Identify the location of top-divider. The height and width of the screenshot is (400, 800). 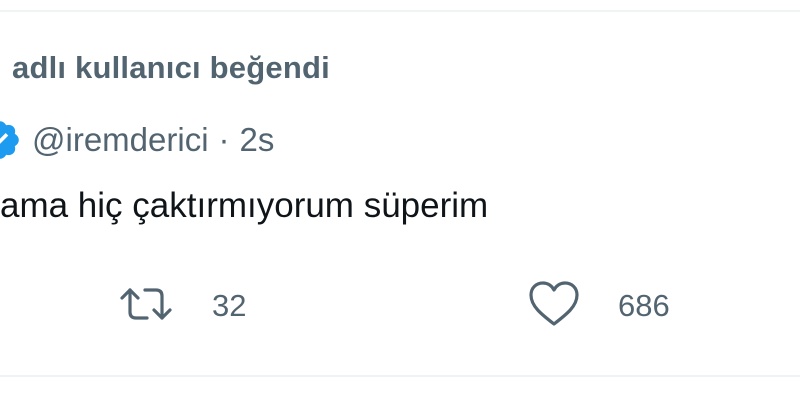
(400, 11).